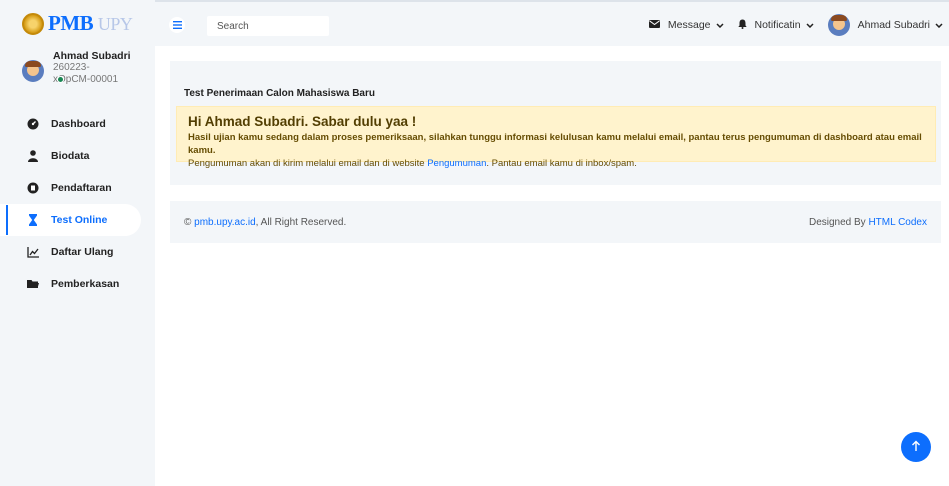 Image resolution: width=949 pixels, height=486 pixels. I want to click on arrow-up-icon, so click(916, 447).